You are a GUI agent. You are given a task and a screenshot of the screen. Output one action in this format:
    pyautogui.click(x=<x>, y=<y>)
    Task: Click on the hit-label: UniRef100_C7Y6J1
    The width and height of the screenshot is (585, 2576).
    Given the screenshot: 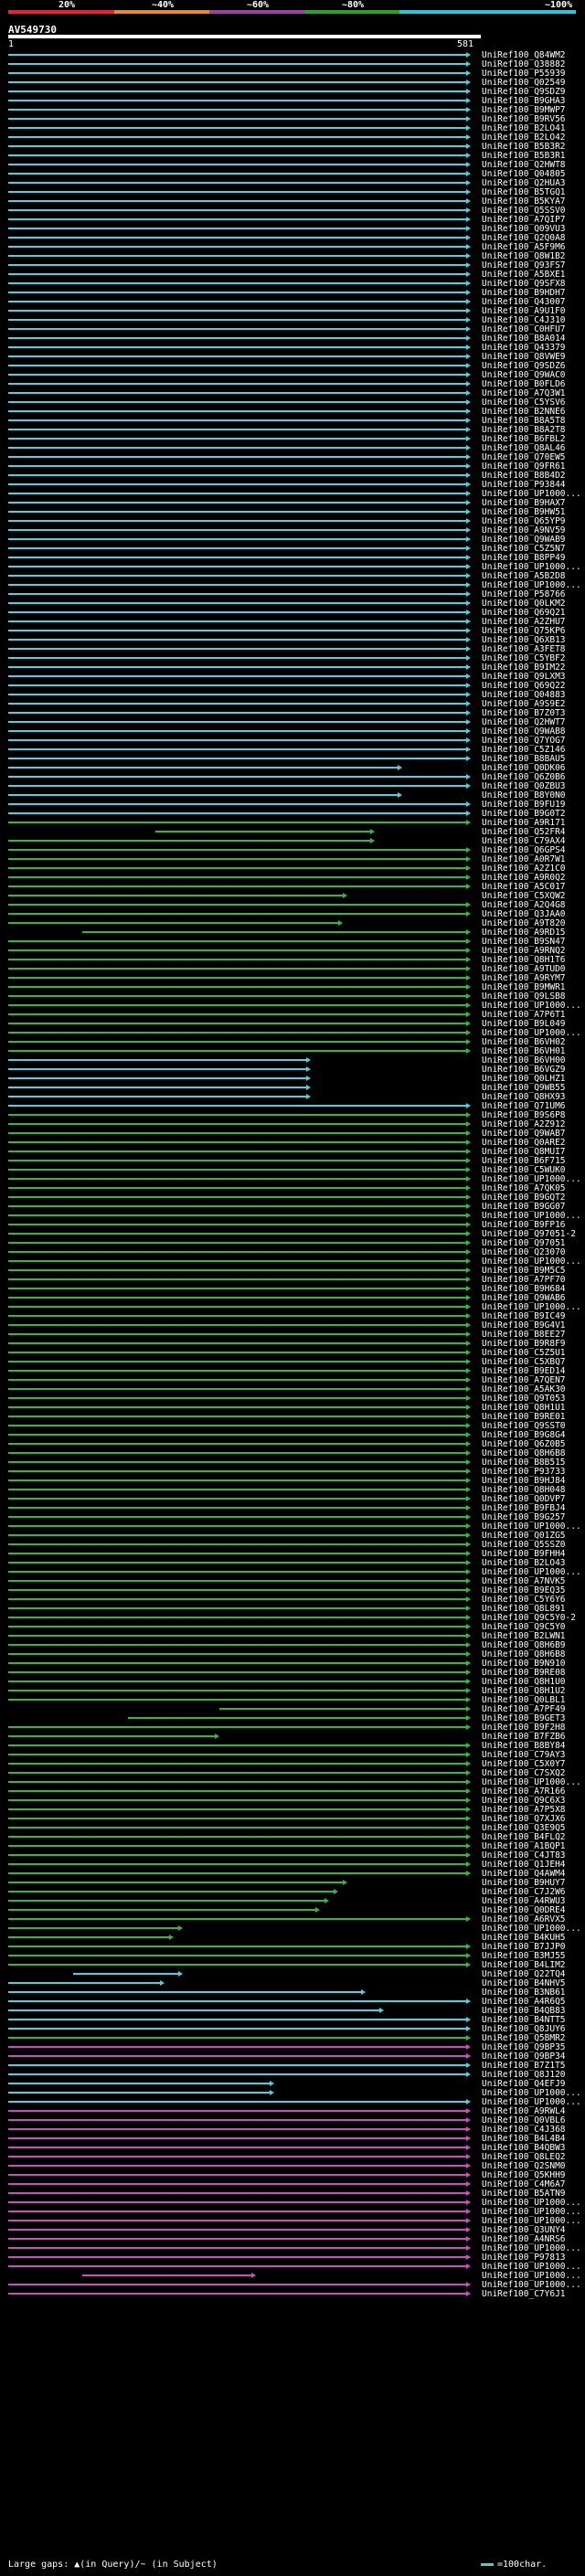 What is the action you would take?
    pyautogui.click(x=524, y=2294)
    